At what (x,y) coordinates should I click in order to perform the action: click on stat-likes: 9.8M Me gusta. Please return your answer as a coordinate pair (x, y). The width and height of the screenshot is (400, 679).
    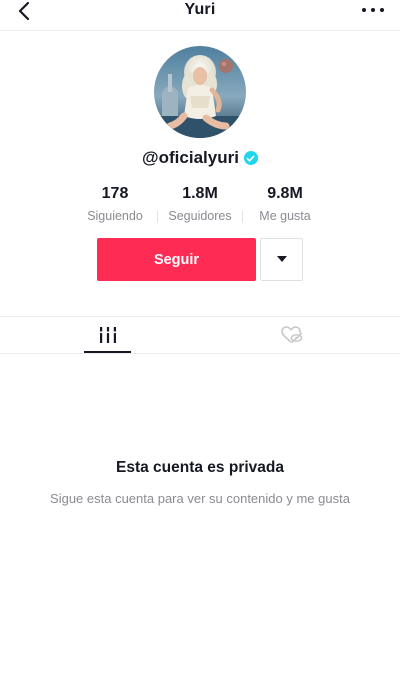
    Looking at the image, I should click on (285, 203).